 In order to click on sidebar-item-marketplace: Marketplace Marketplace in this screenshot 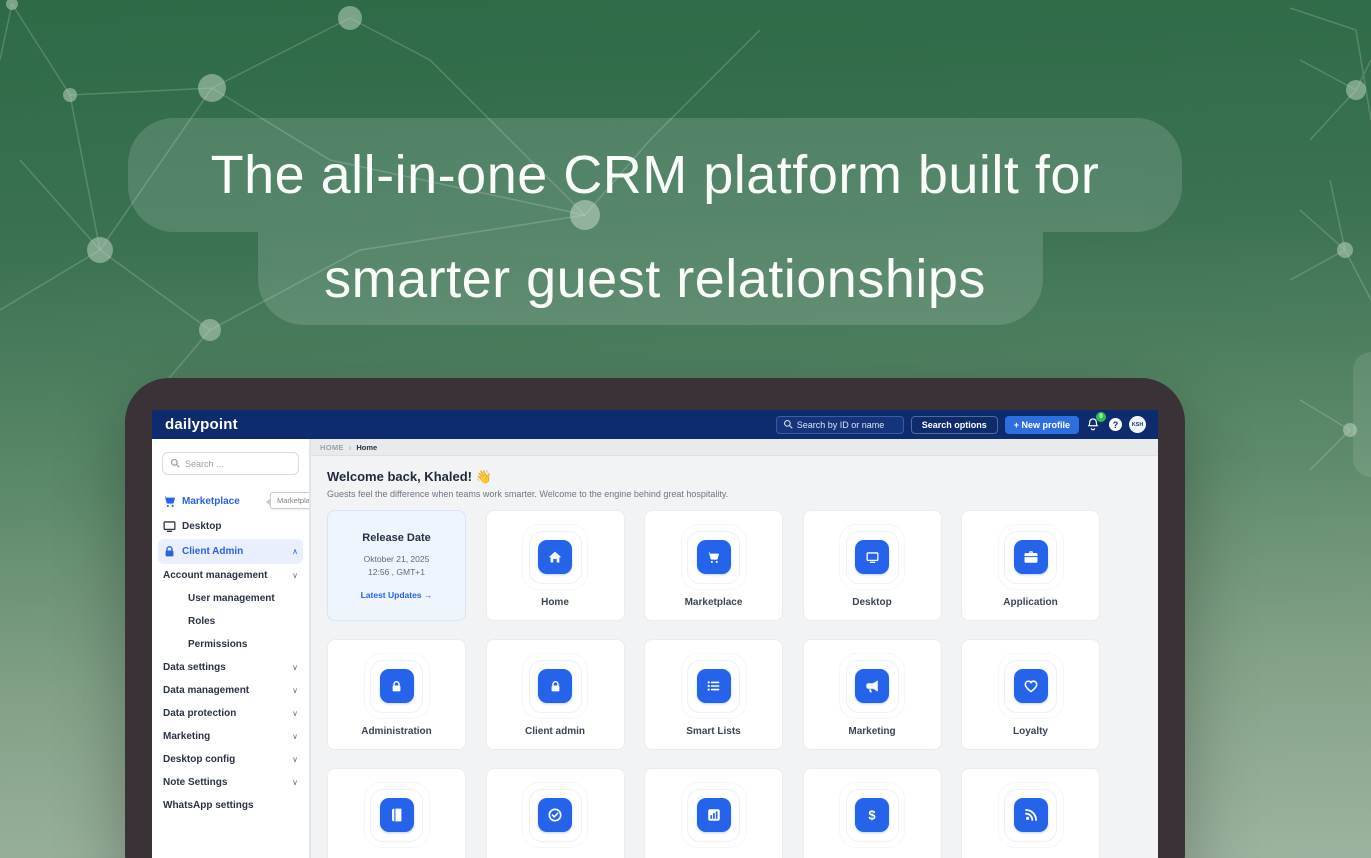, I will do `click(233, 501)`.